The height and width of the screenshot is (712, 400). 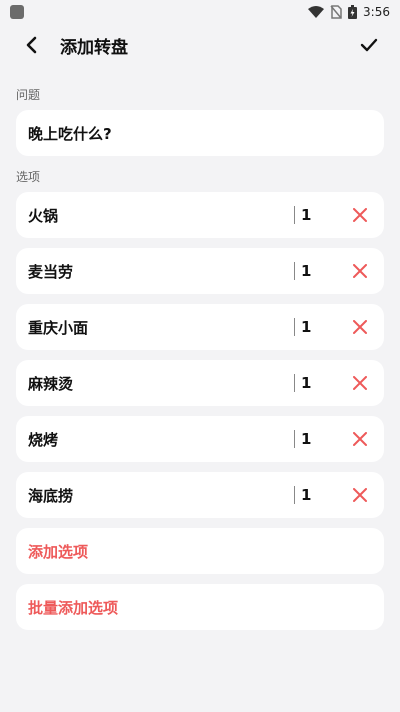 I want to click on batch-add-option-label: 批量添加选项, so click(x=73, y=607).